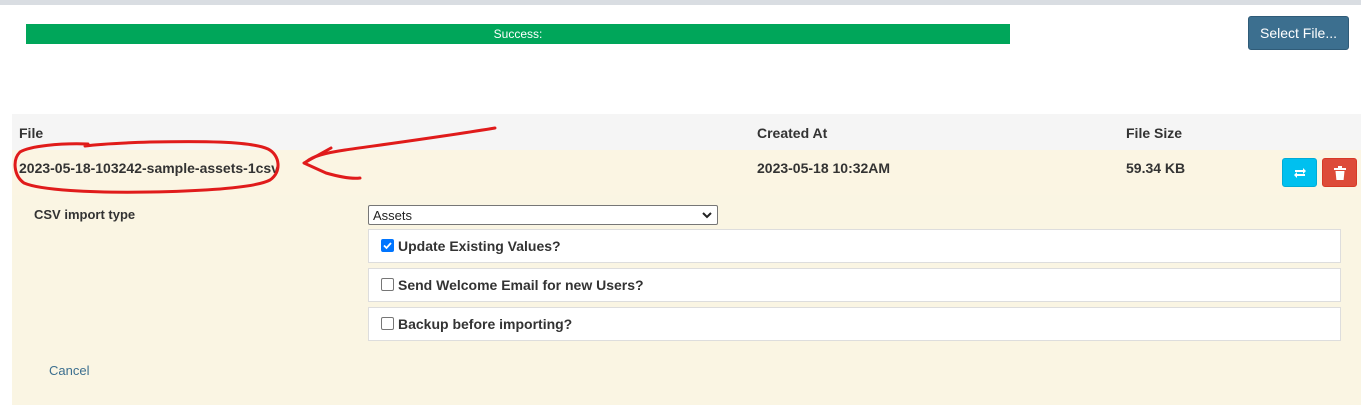  What do you see at coordinates (707, 215) in the screenshot?
I see `chevron-down-icon` at bounding box center [707, 215].